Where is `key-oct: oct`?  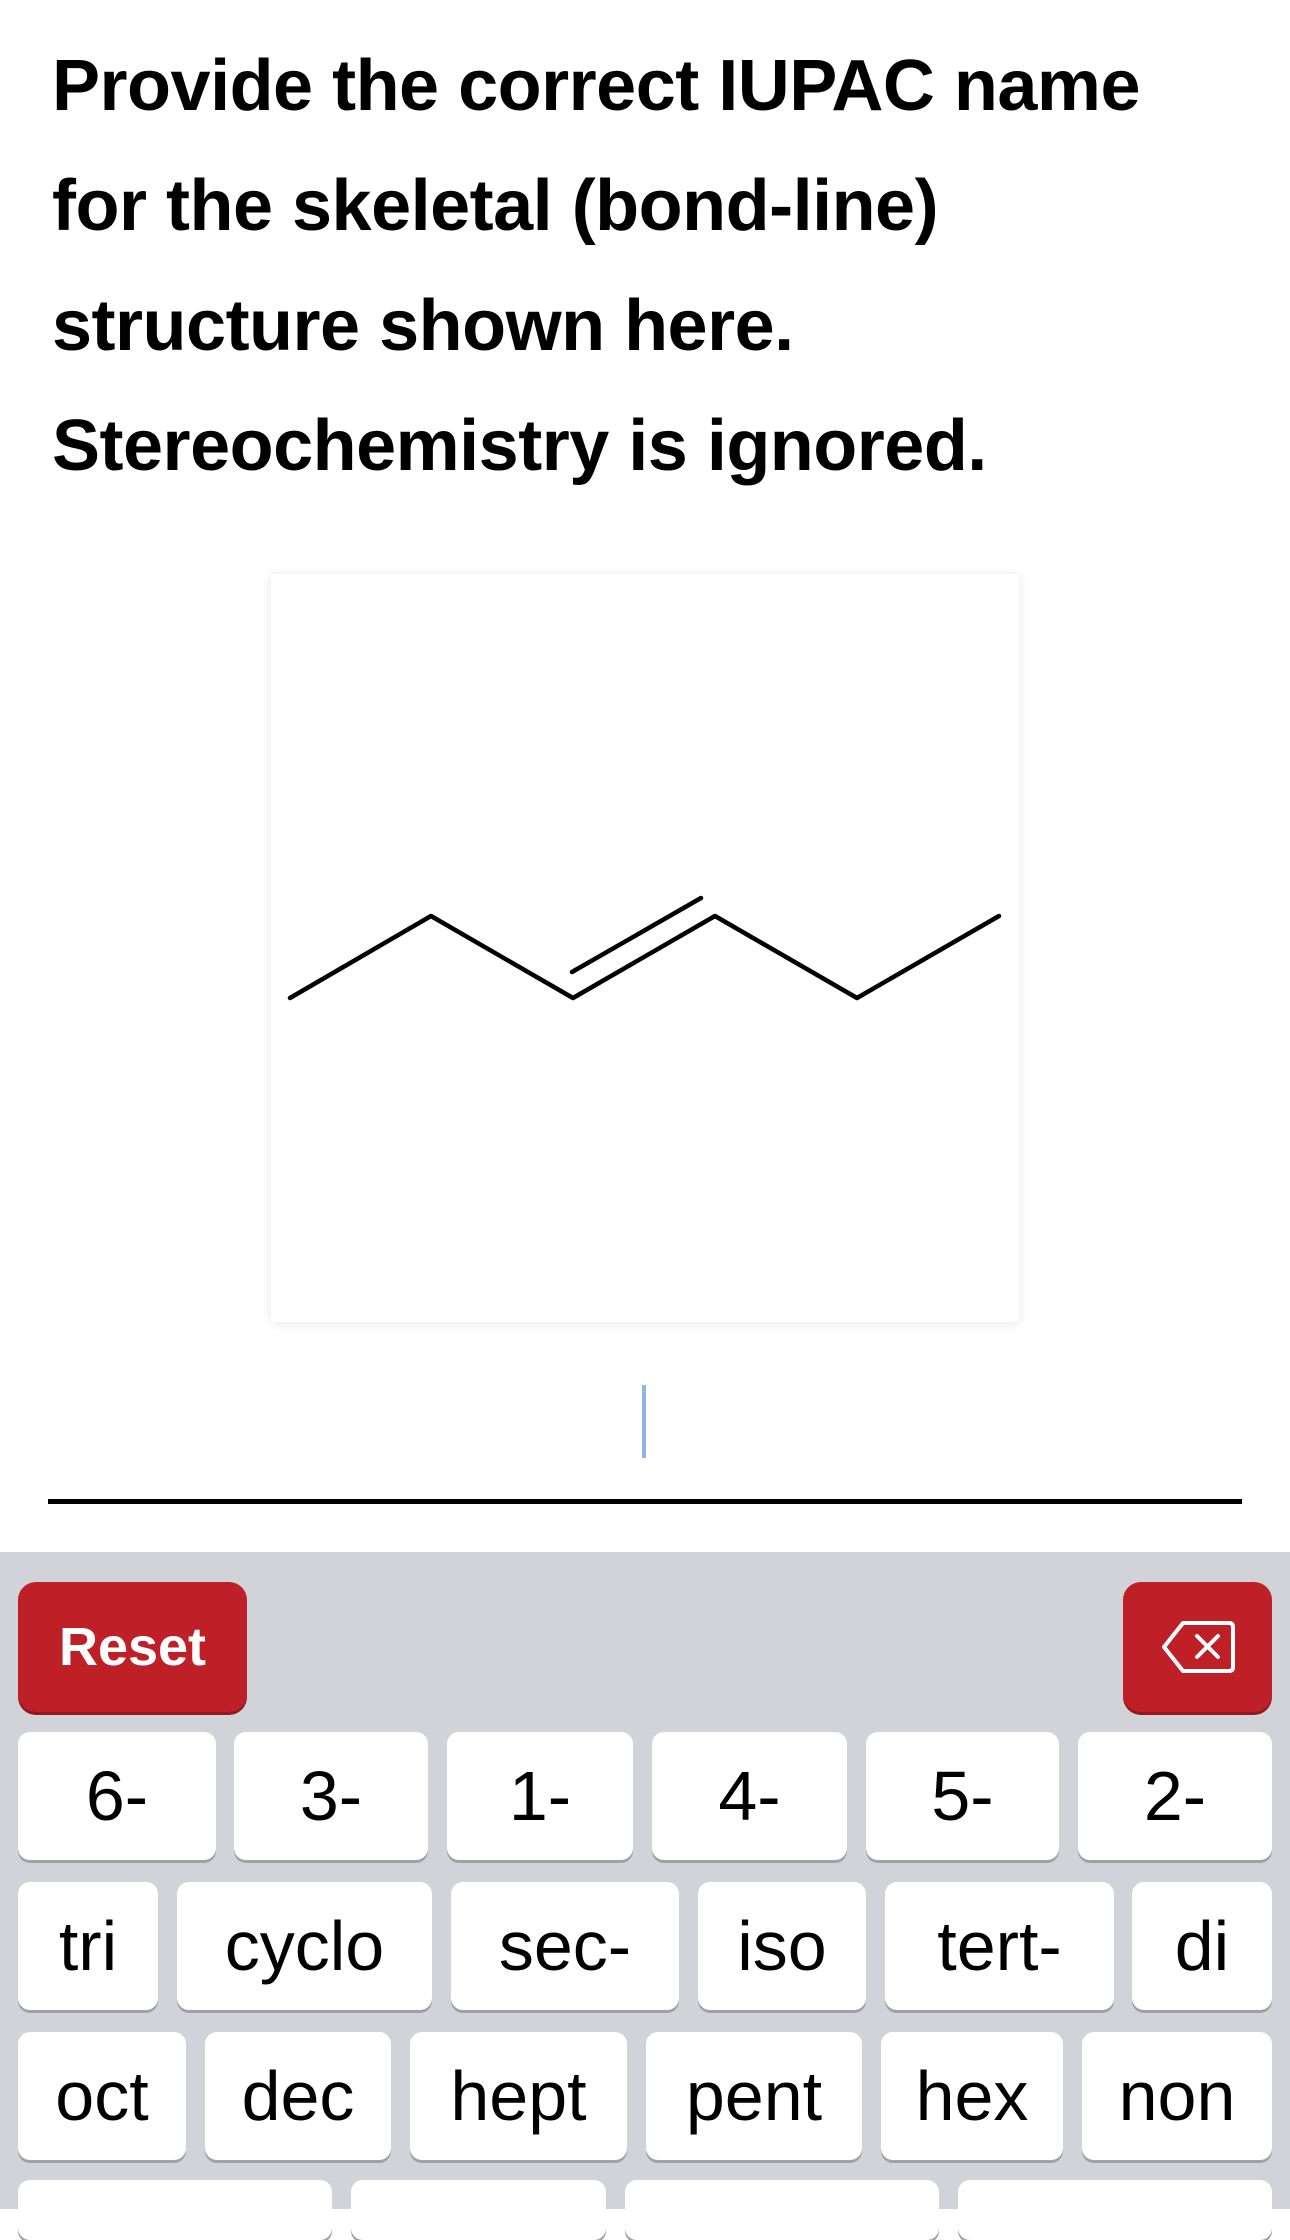 key-oct: oct is located at coordinates (102, 2096).